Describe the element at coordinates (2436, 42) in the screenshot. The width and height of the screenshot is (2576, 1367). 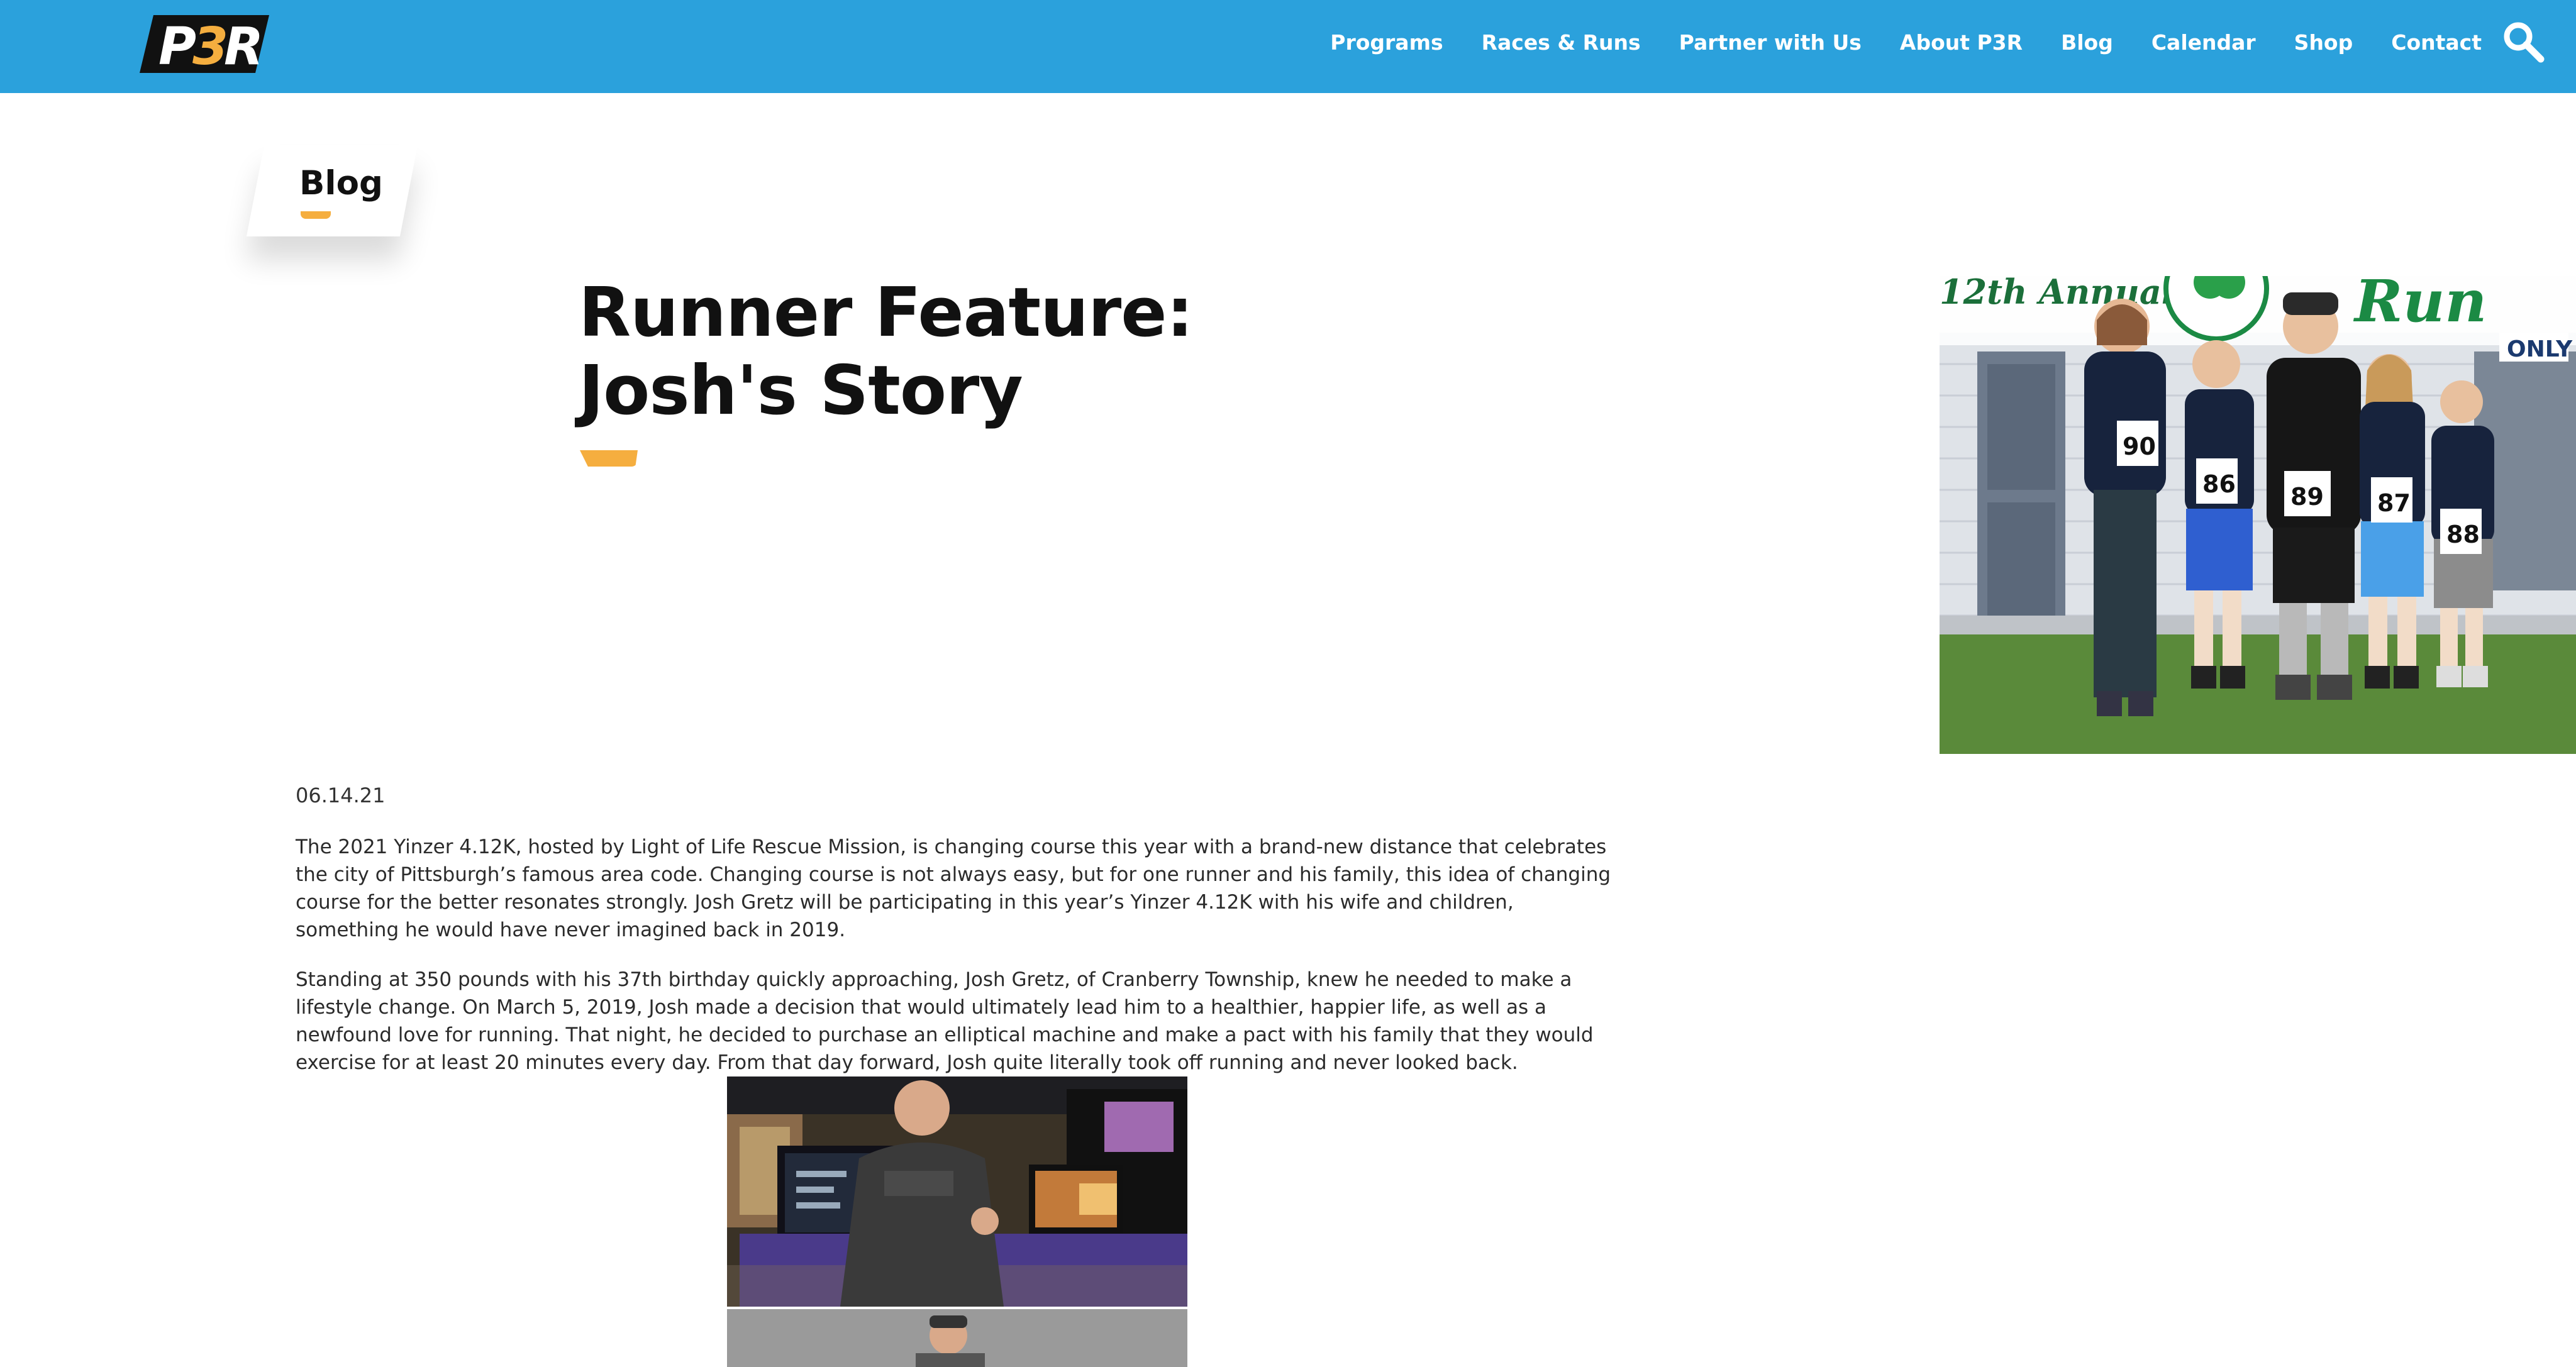
I see `nav-contact: Contact` at that location.